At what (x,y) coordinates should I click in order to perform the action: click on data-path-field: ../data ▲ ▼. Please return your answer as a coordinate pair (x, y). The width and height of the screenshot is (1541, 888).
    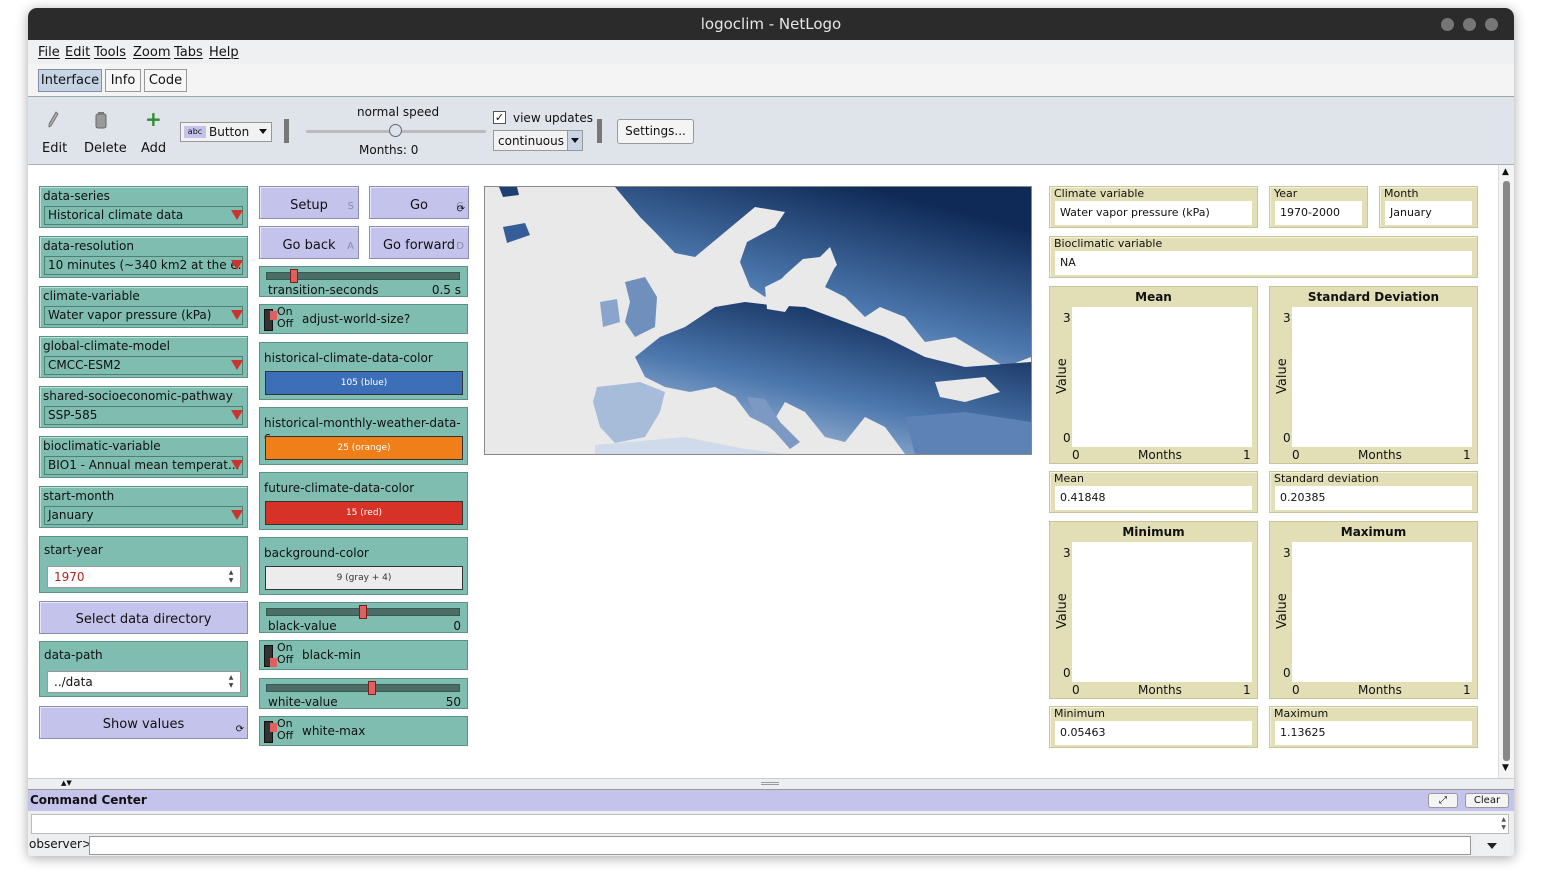
    Looking at the image, I should click on (144, 682).